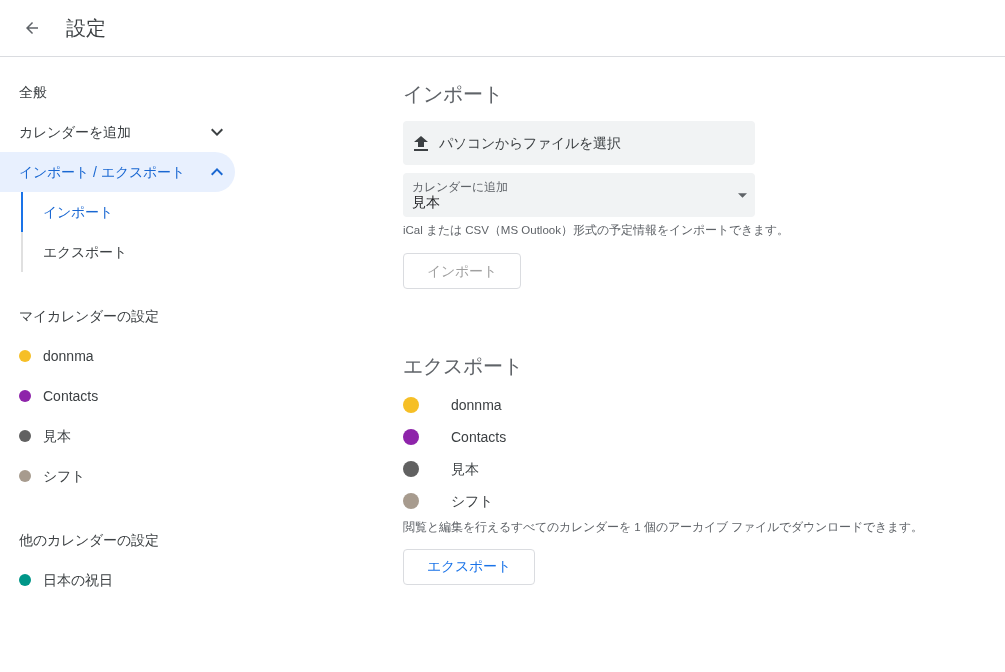 This screenshot has width=1005, height=672. Describe the element at coordinates (463, 367) in the screenshot. I see `section-title: エクスポート` at that location.